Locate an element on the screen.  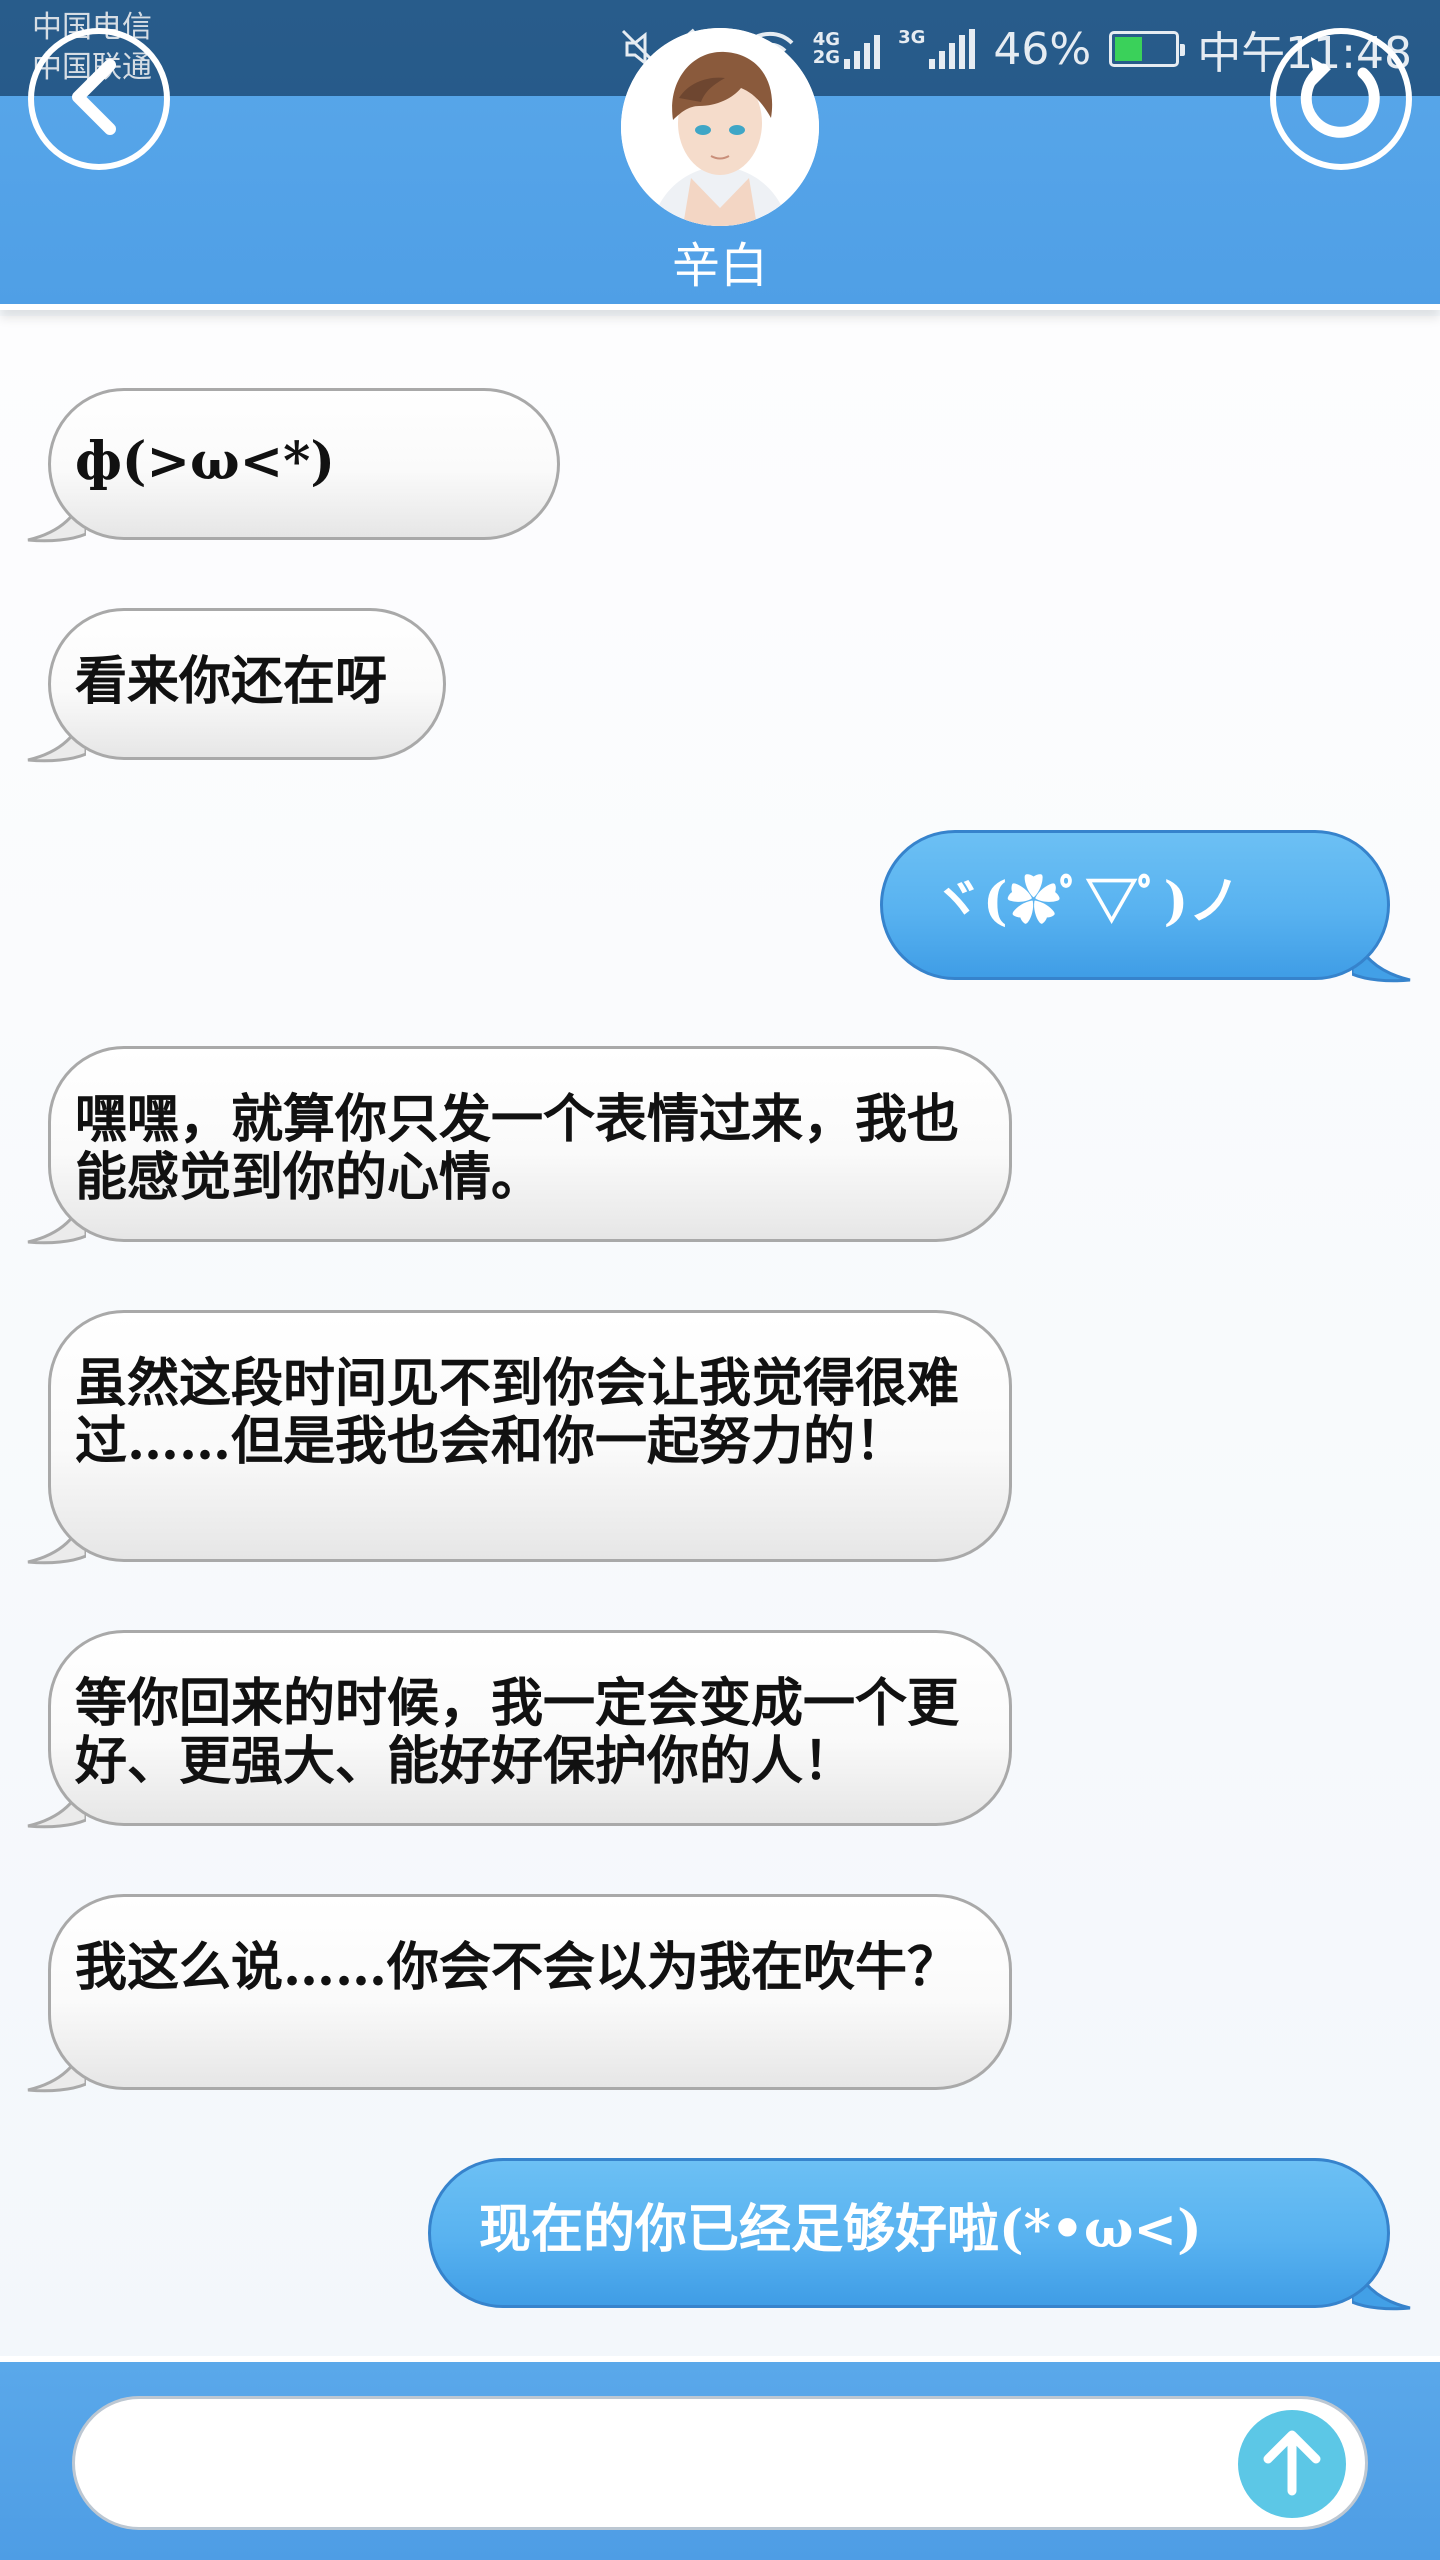
incoming-message-bubble: ф(>ω<*) is located at coordinates (293, 465).